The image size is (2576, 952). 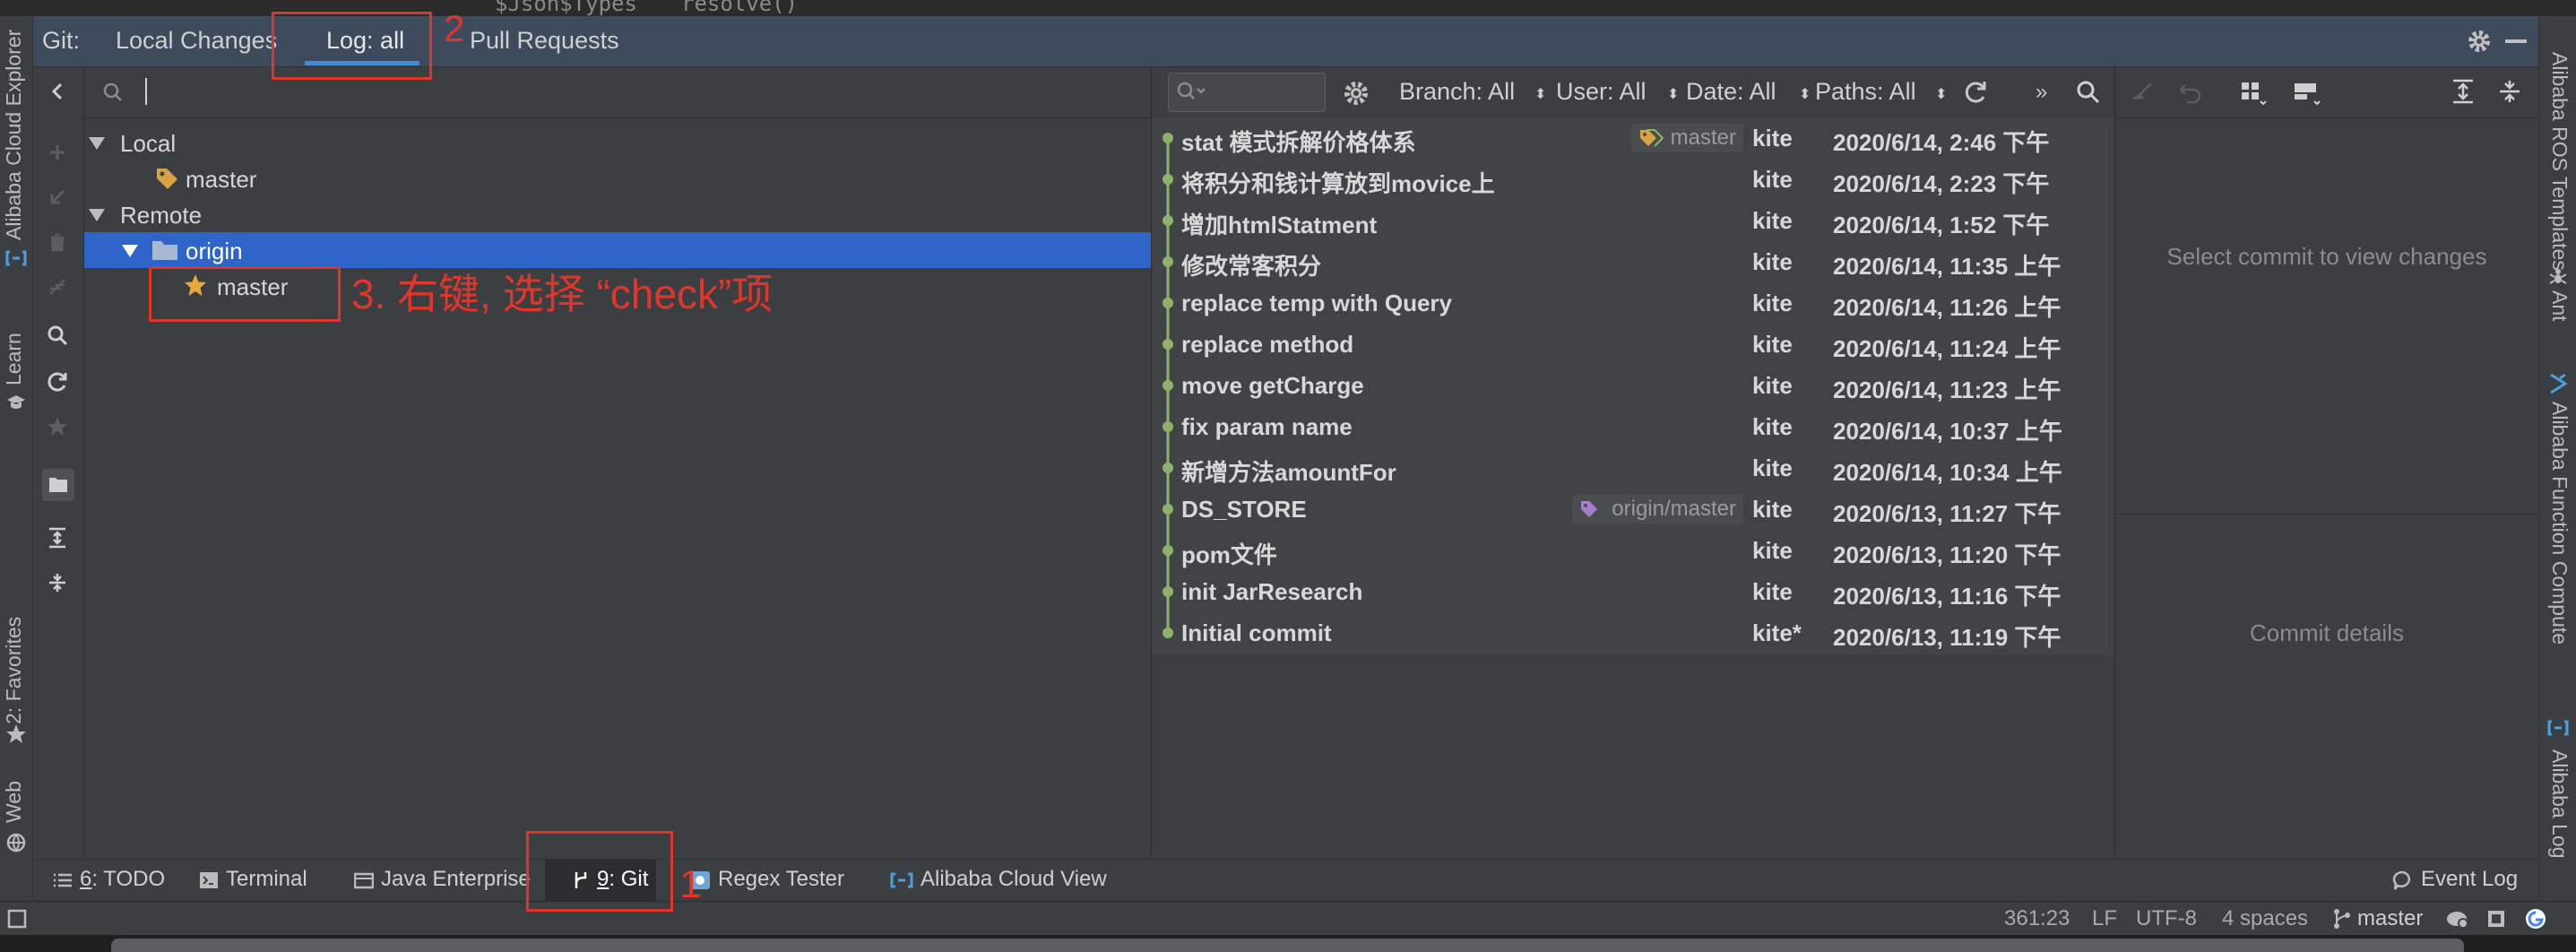 What do you see at coordinates (2166, 919) in the screenshot?
I see `file-encoding: UTF-8` at bounding box center [2166, 919].